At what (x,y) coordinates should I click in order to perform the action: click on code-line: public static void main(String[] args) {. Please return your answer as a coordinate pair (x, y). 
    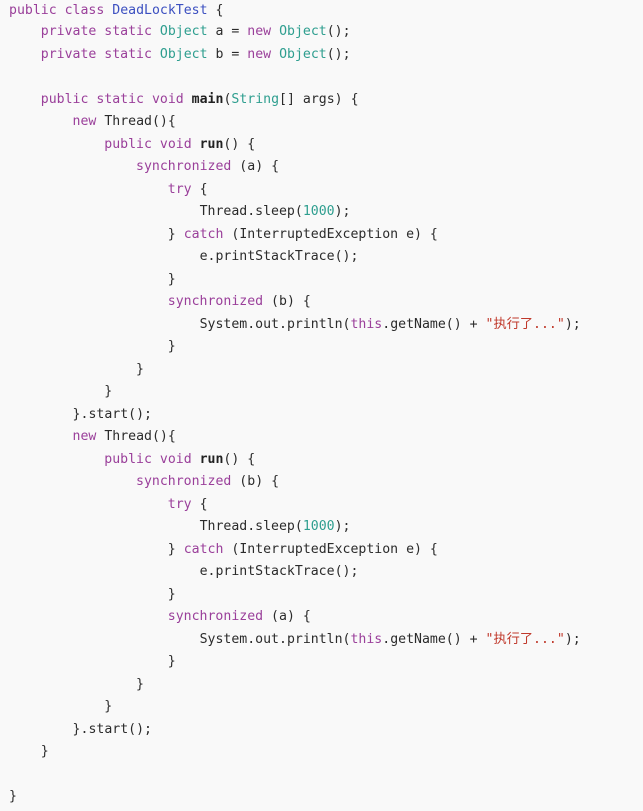
    Looking at the image, I should click on (321, 100).